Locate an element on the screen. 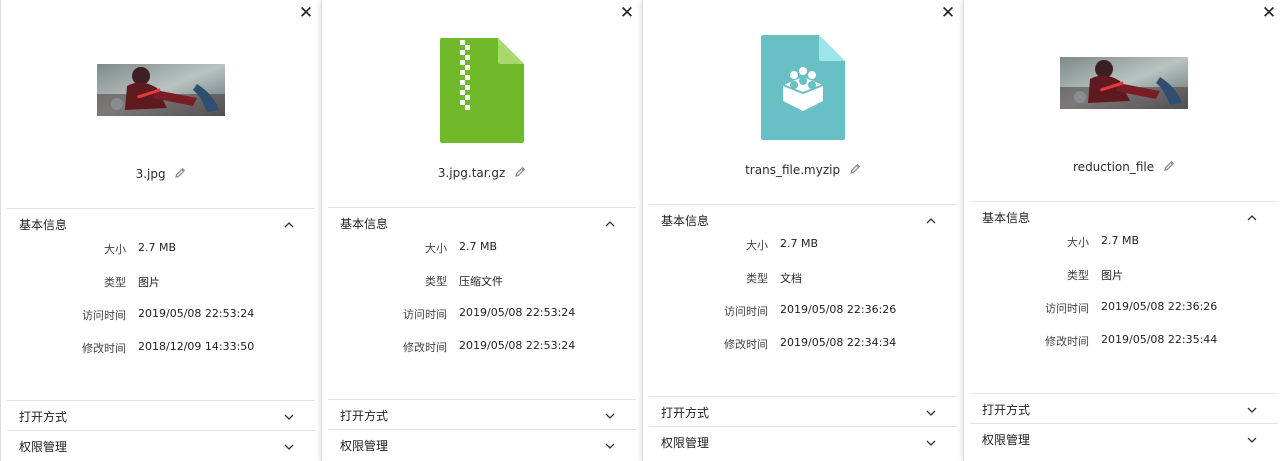 This screenshot has width=1283, height=461. value-accessed: 2019/05/08 22:53:24 is located at coordinates (517, 312).